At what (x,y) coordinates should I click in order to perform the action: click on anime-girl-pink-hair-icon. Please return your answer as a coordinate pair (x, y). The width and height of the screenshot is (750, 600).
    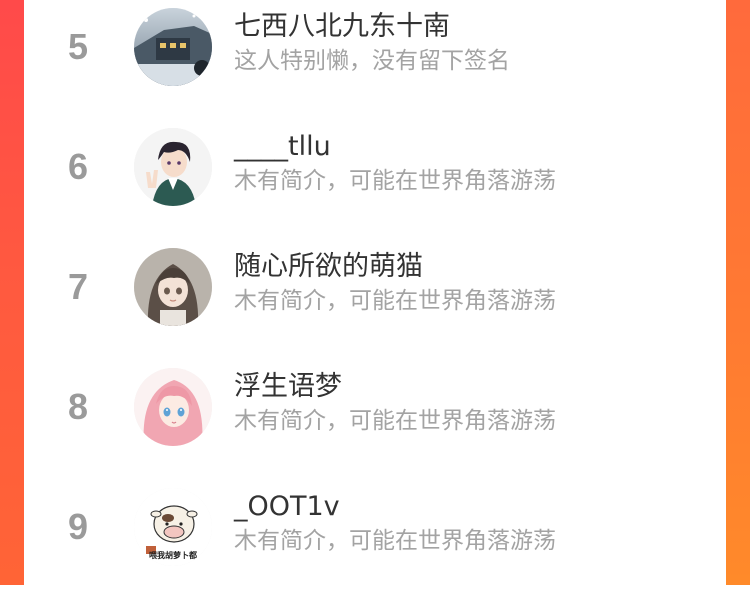
    Looking at the image, I should click on (173, 407).